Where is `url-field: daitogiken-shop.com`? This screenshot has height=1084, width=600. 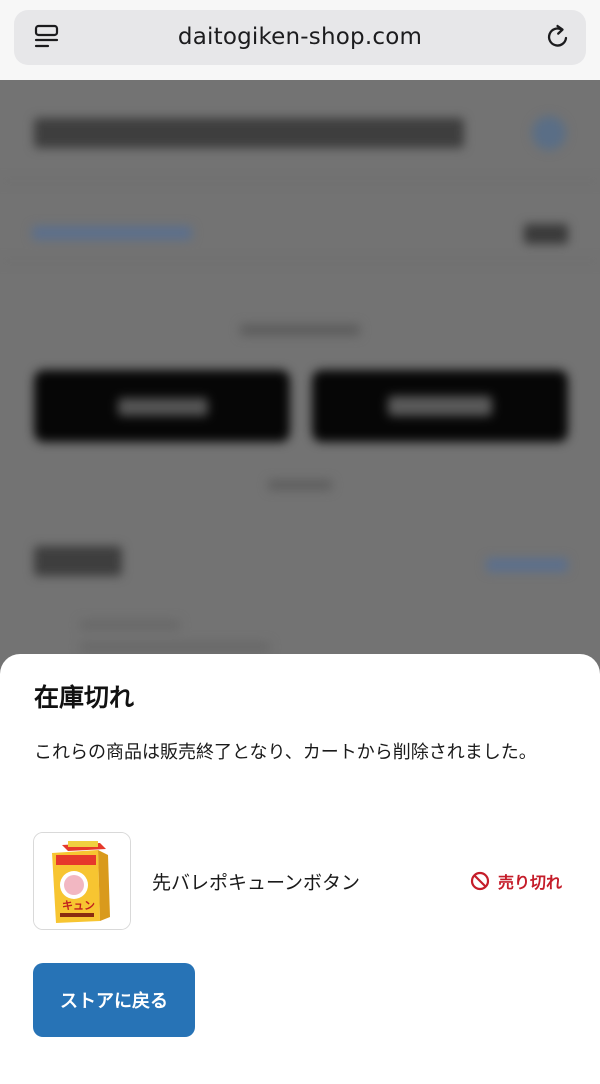
url-field: daitogiken-shop.com is located at coordinates (300, 37).